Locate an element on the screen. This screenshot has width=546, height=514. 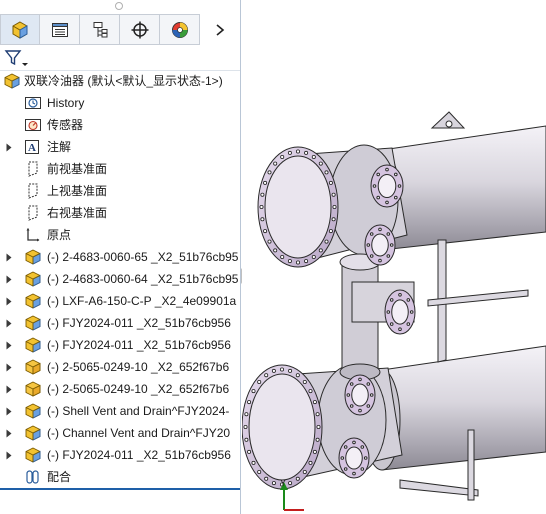
lower-channel is located at coordinates (322, 427).